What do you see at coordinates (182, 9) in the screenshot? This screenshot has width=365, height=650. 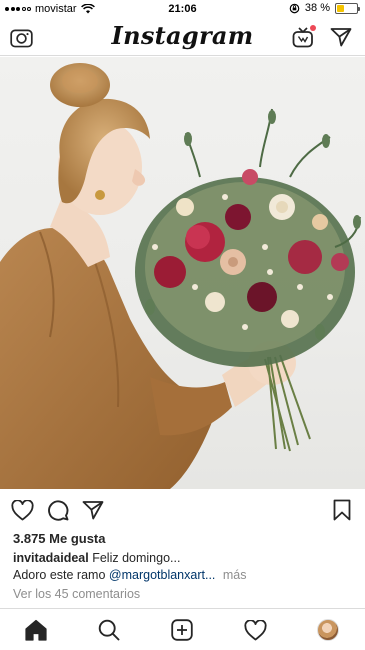 I see `status-bar: movistar 21:06 38 %` at bounding box center [182, 9].